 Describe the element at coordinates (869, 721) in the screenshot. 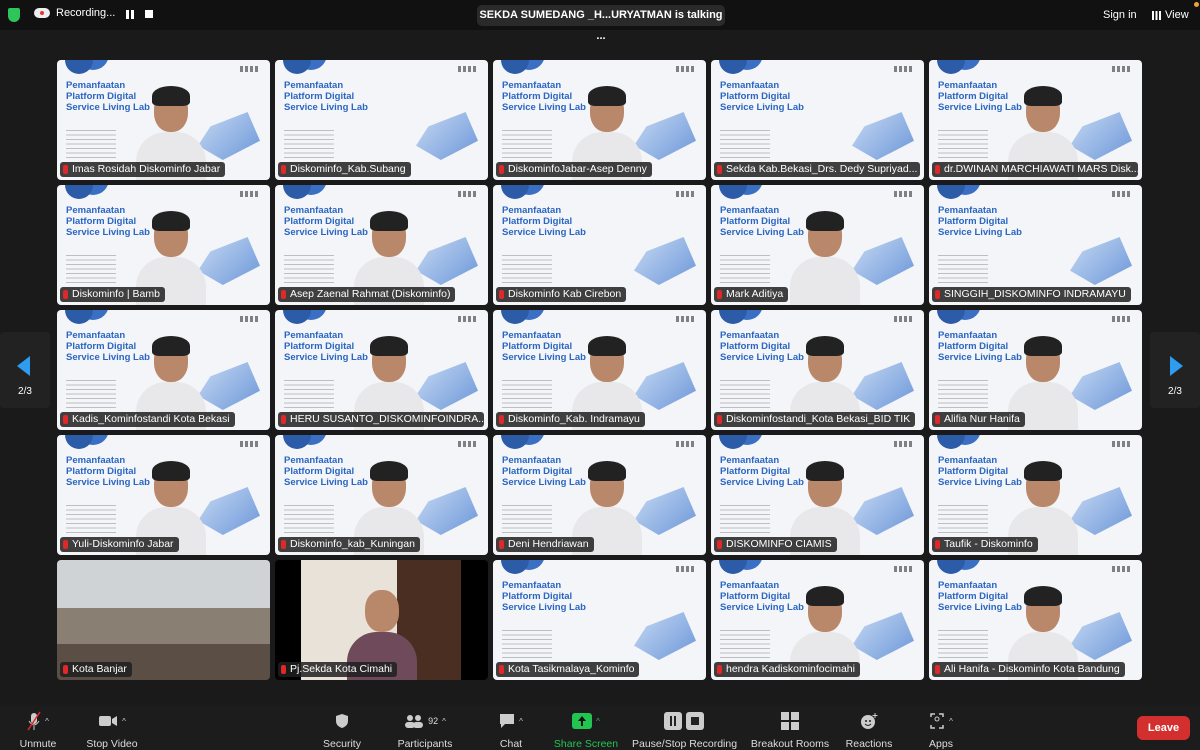

I see `smiley-plus-icon` at that location.